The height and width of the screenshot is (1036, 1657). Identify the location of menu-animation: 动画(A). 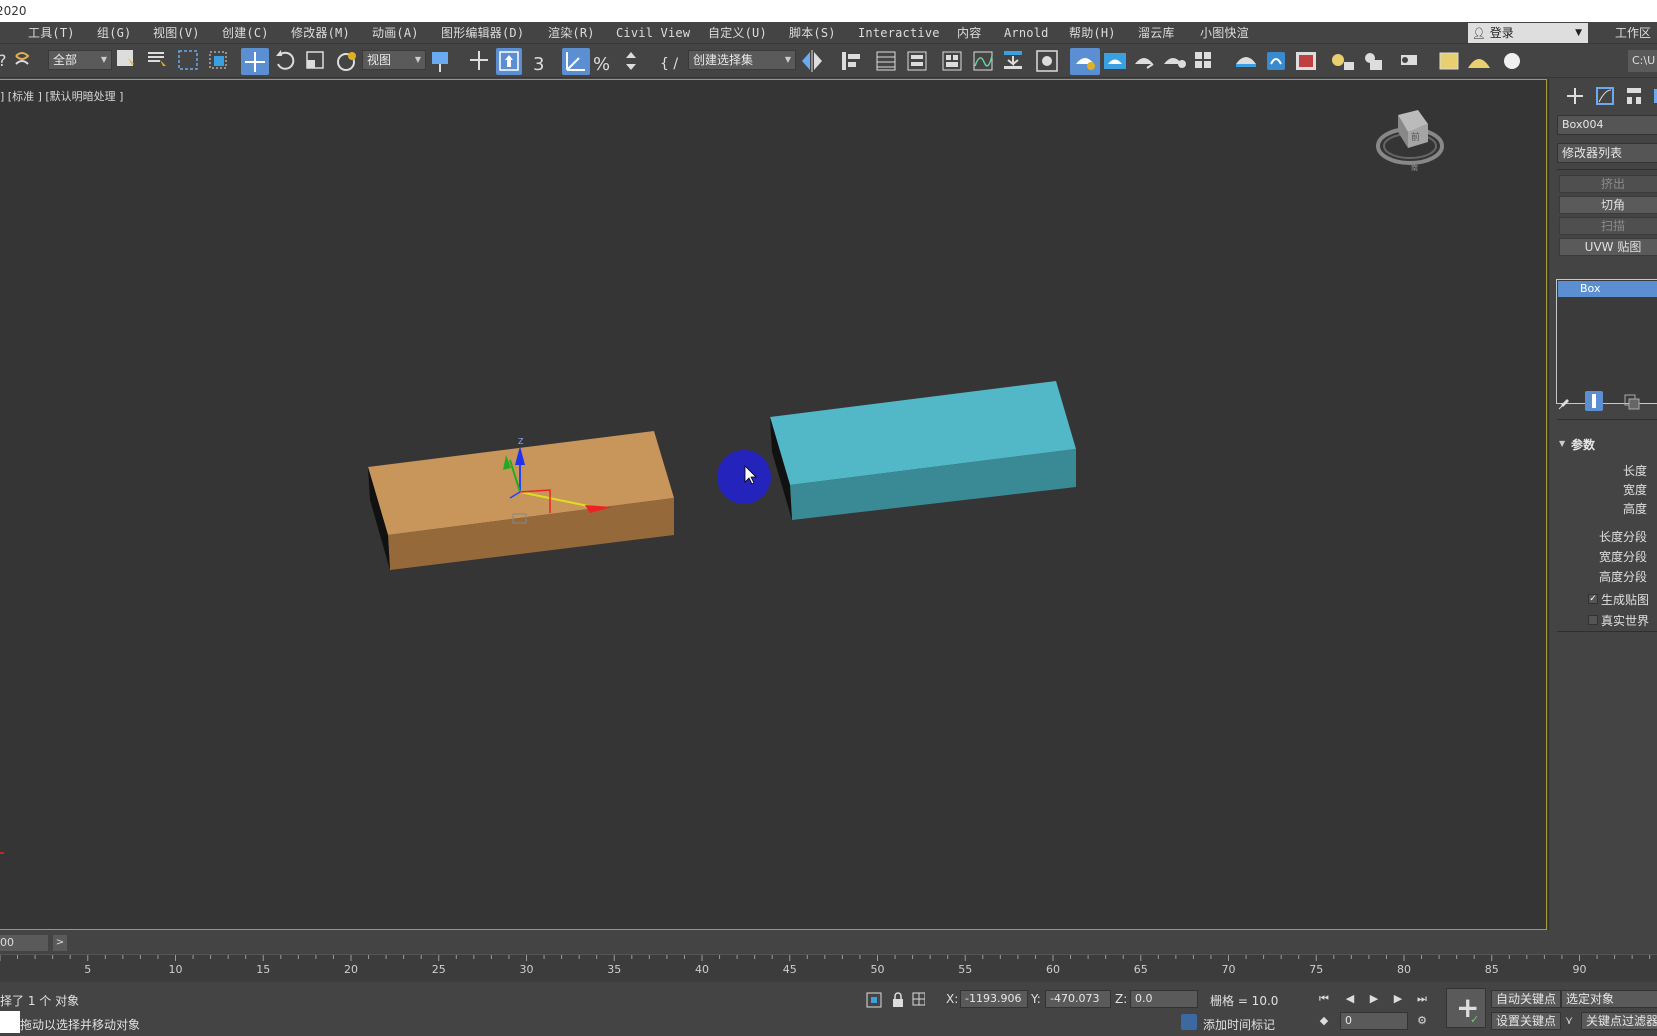
(395, 33).